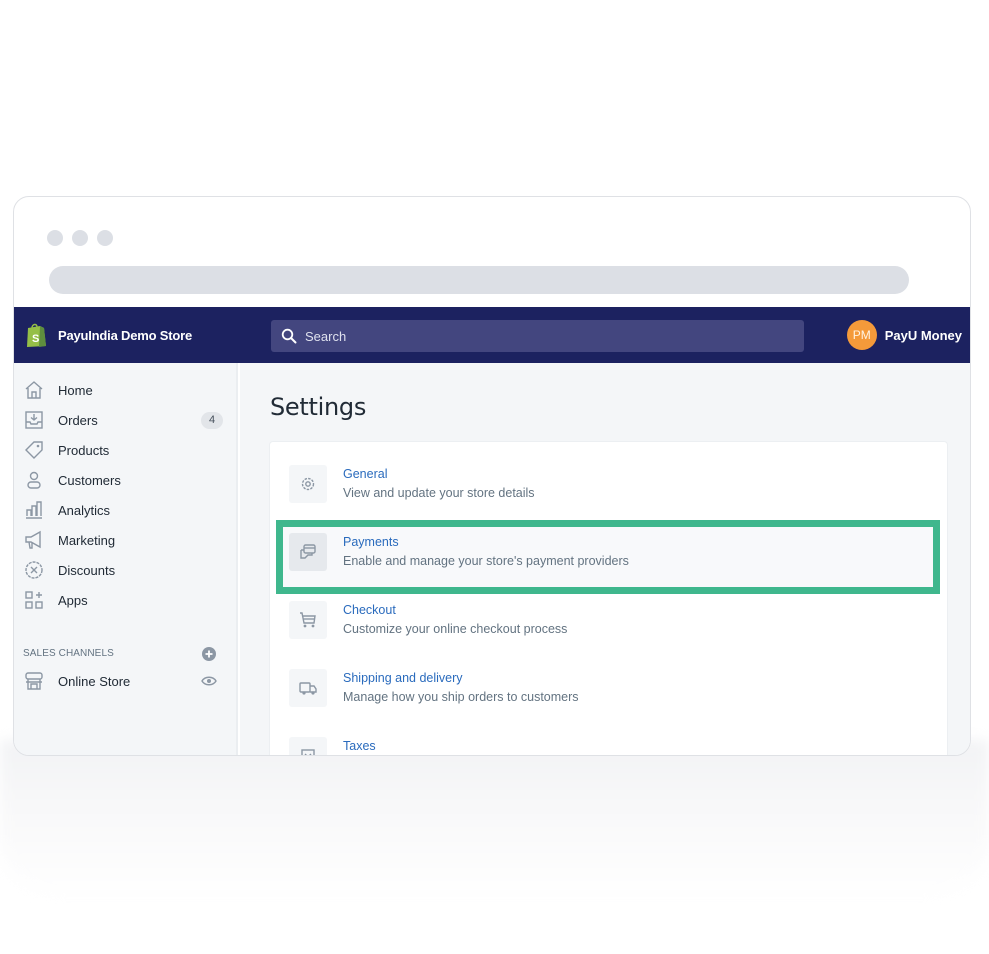 This screenshot has width=989, height=954. I want to click on search-icon, so click(289, 336).